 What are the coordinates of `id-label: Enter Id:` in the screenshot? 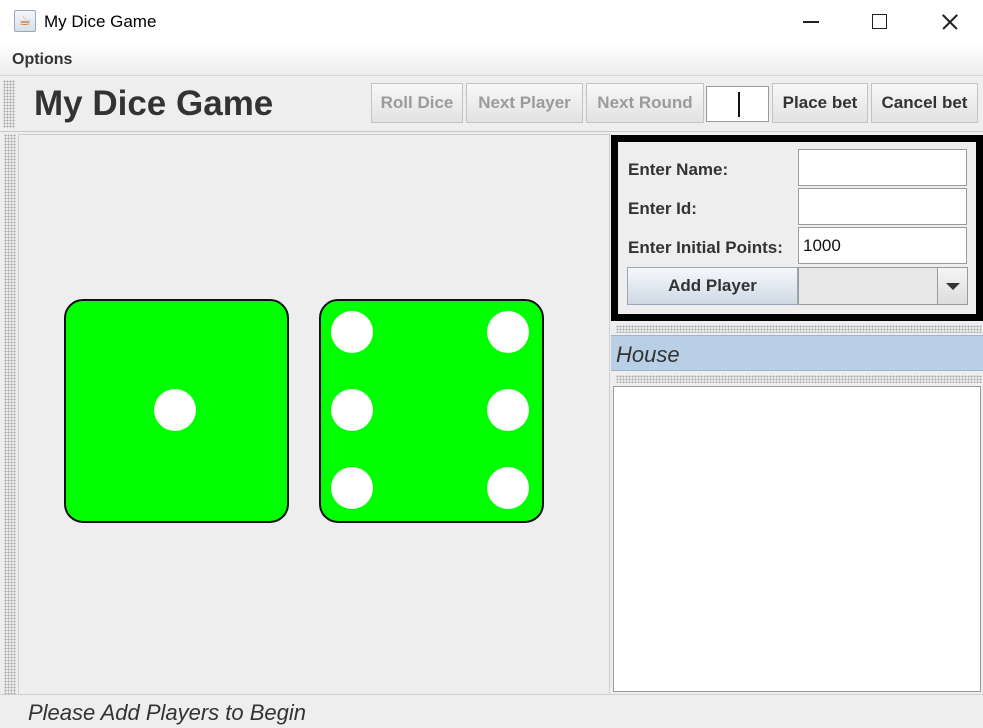 It's located at (662, 208).